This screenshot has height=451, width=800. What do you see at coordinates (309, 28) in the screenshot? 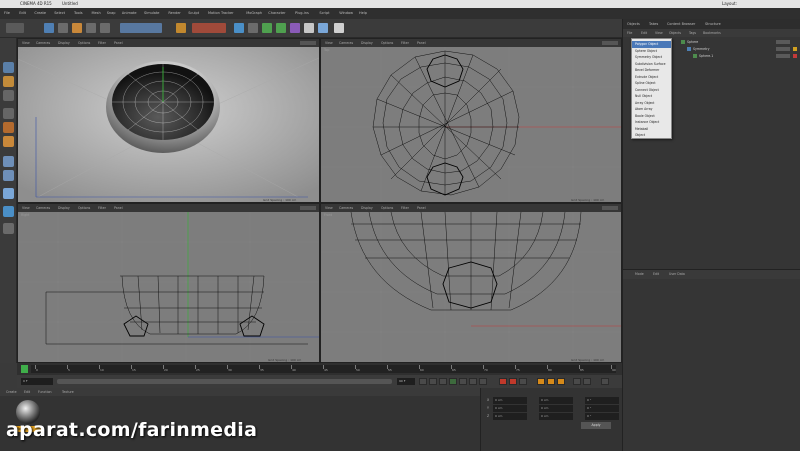
I see `floor-icon` at bounding box center [309, 28].